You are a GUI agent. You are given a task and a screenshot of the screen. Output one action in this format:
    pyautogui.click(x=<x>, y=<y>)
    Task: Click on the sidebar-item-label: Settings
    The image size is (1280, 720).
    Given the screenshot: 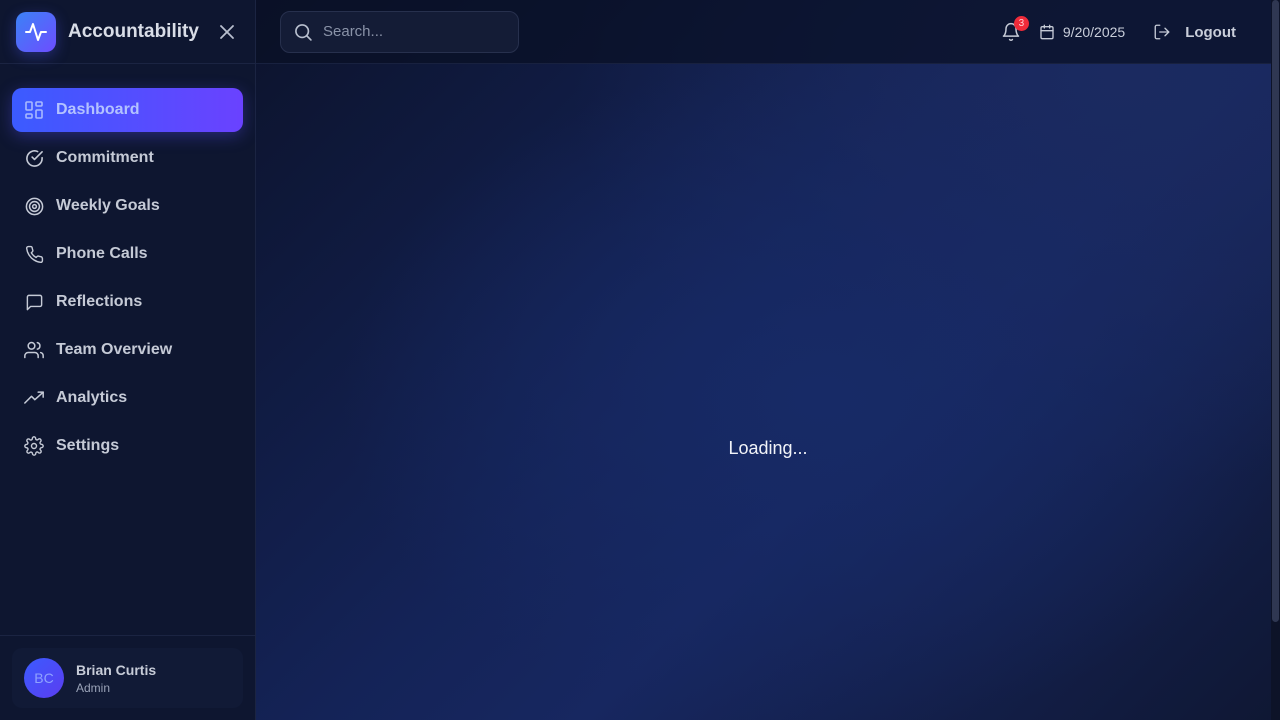 What is the action you would take?
    pyautogui.click(x=88, y=445)
    